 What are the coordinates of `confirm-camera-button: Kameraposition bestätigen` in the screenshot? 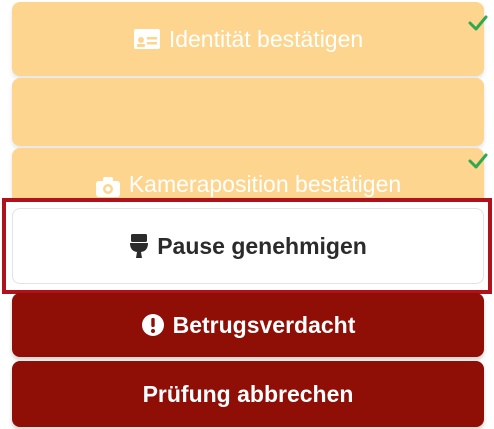 It's located at (248, 176).